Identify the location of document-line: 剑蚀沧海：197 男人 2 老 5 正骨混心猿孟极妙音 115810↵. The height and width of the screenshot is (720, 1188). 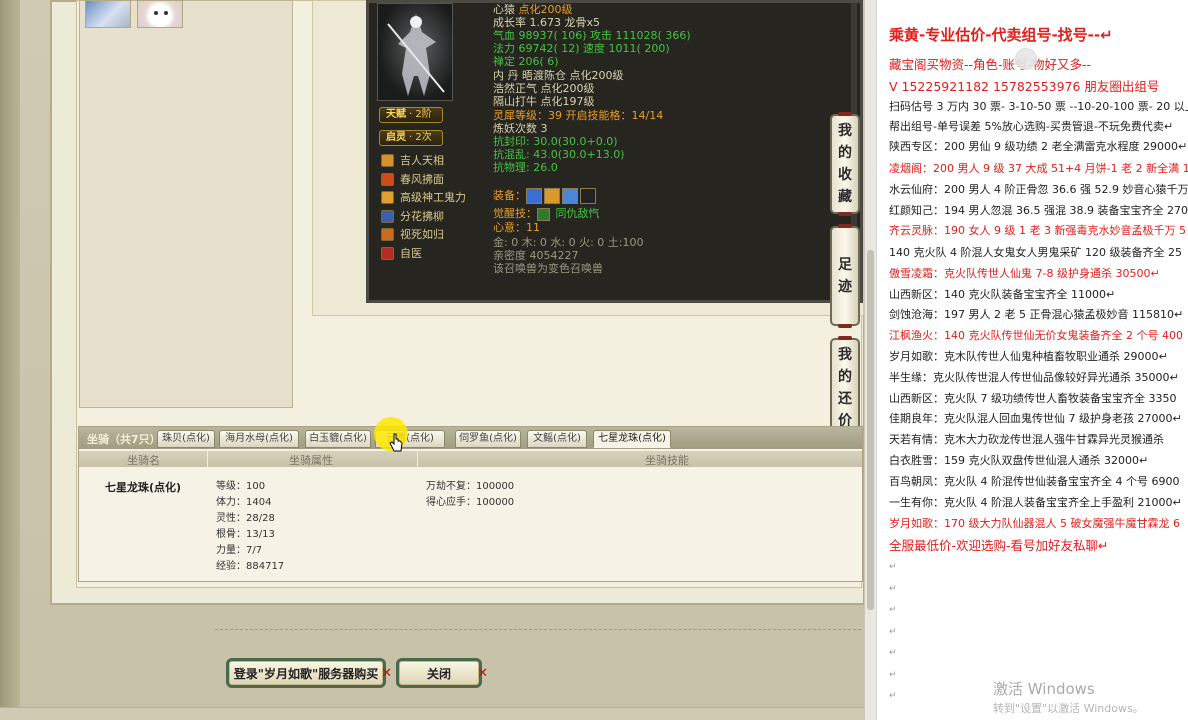
(1036, 314).